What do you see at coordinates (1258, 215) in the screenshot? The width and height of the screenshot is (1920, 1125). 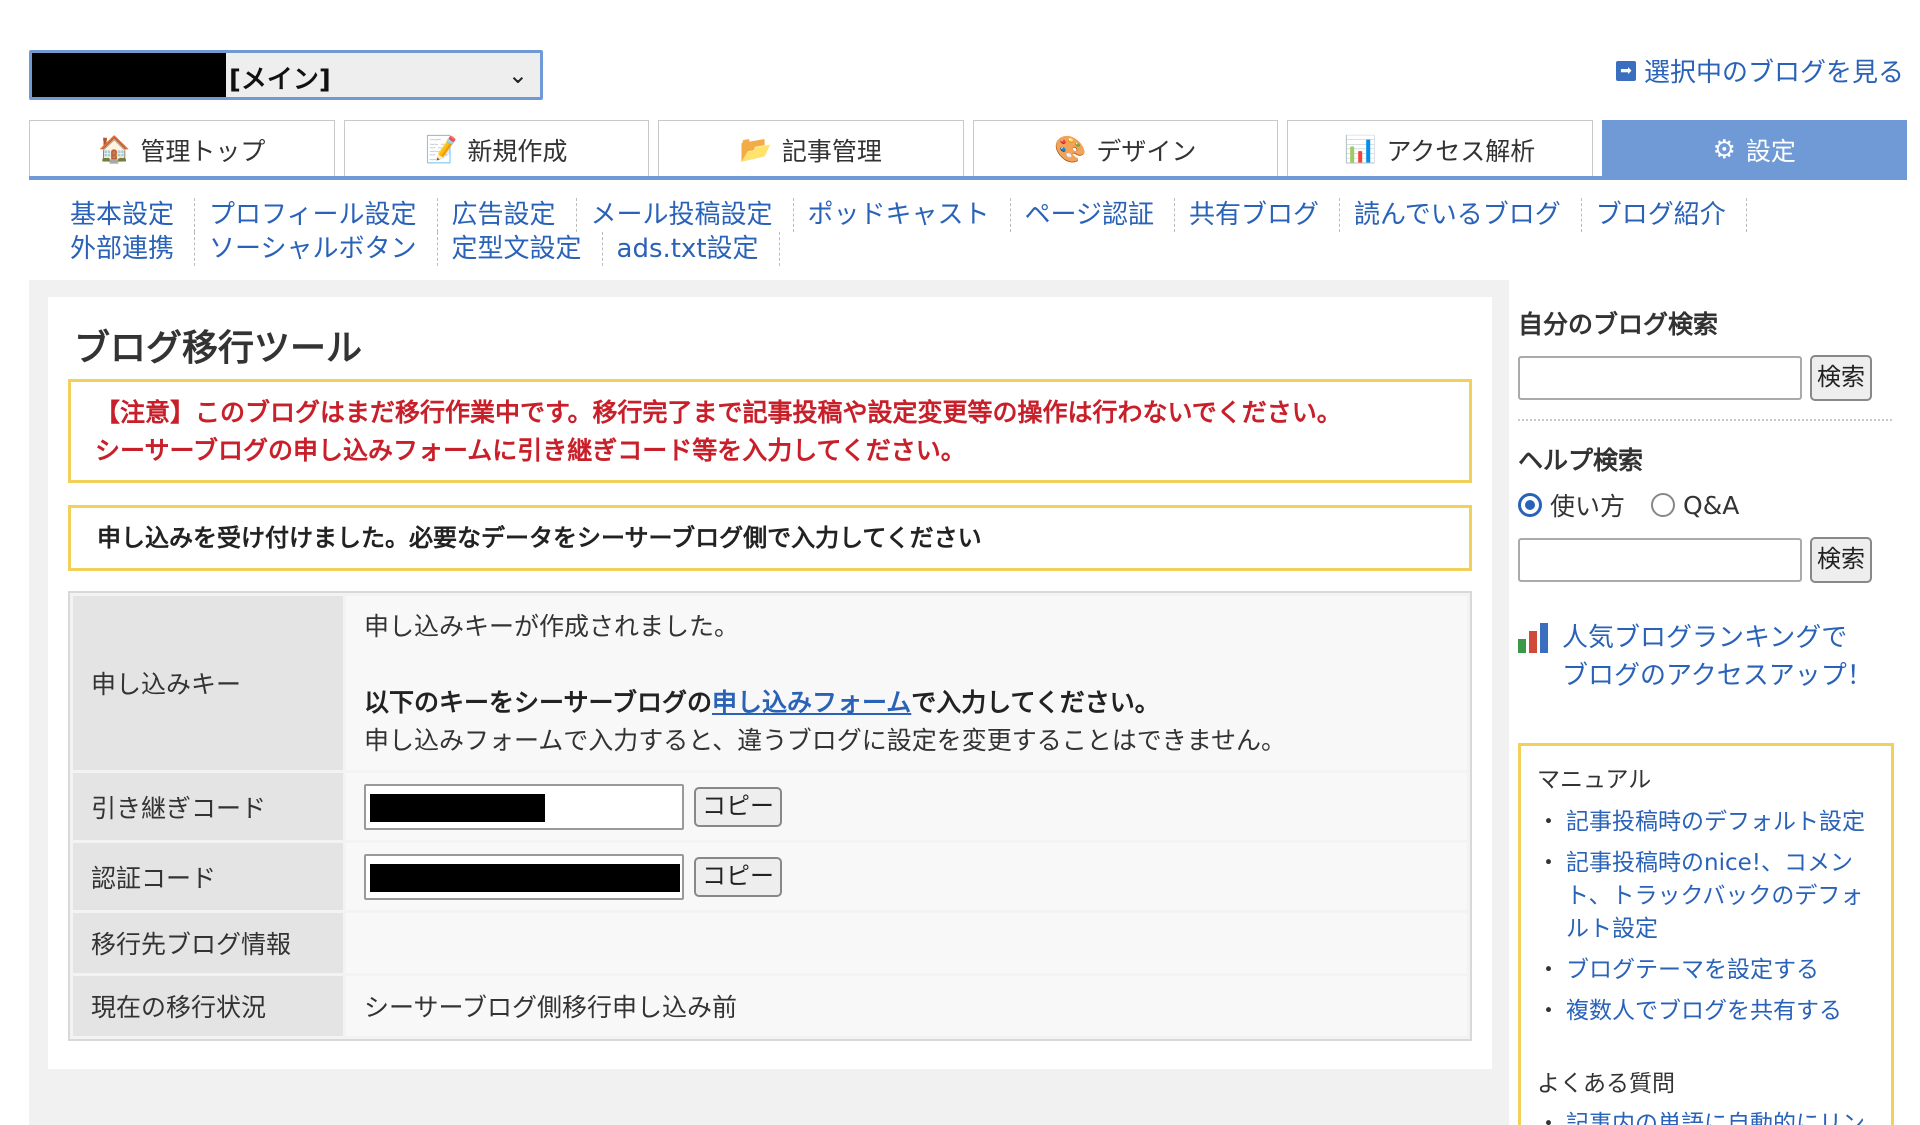 I see `subnav-shared-blog: 共有ブログ` at bounding box center [1258, 215].